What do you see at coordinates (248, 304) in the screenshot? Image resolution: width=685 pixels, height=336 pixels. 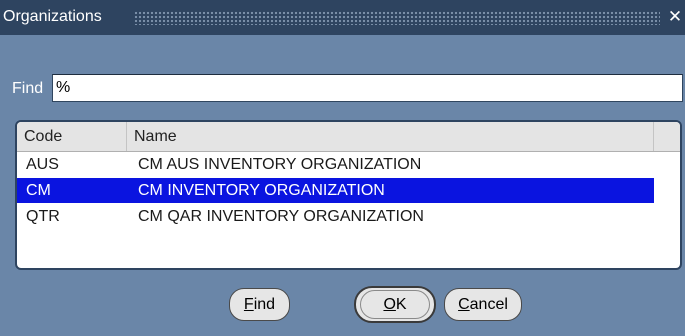 I see `find-button-mnemonic: F` at bounding box center [248, 304].